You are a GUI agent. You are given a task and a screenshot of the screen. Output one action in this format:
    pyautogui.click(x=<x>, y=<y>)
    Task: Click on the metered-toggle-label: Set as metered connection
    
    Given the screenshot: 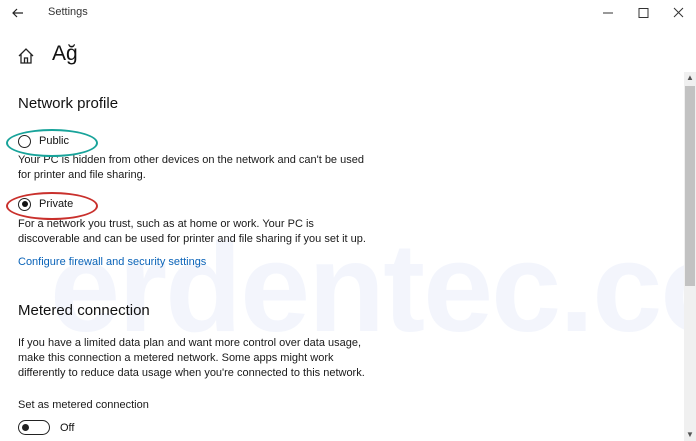 What is the action you would take?
    pyautogui.click(x=83, y=405)
    